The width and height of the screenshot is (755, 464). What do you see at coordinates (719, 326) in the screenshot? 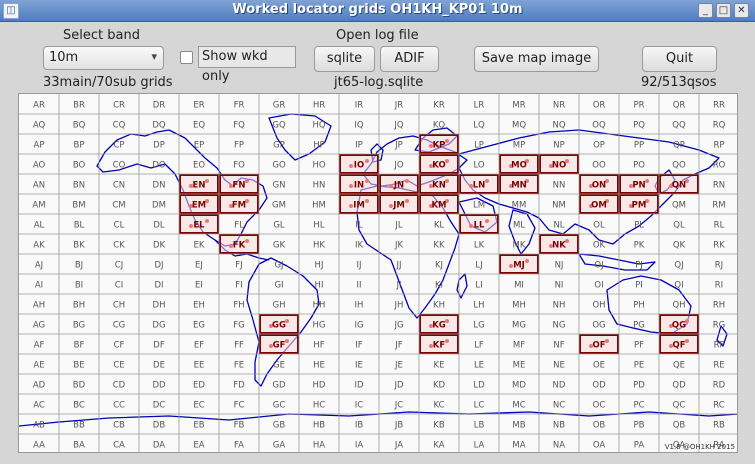
I see `grid-label-rg: RG` at bounding box center [719, 326].